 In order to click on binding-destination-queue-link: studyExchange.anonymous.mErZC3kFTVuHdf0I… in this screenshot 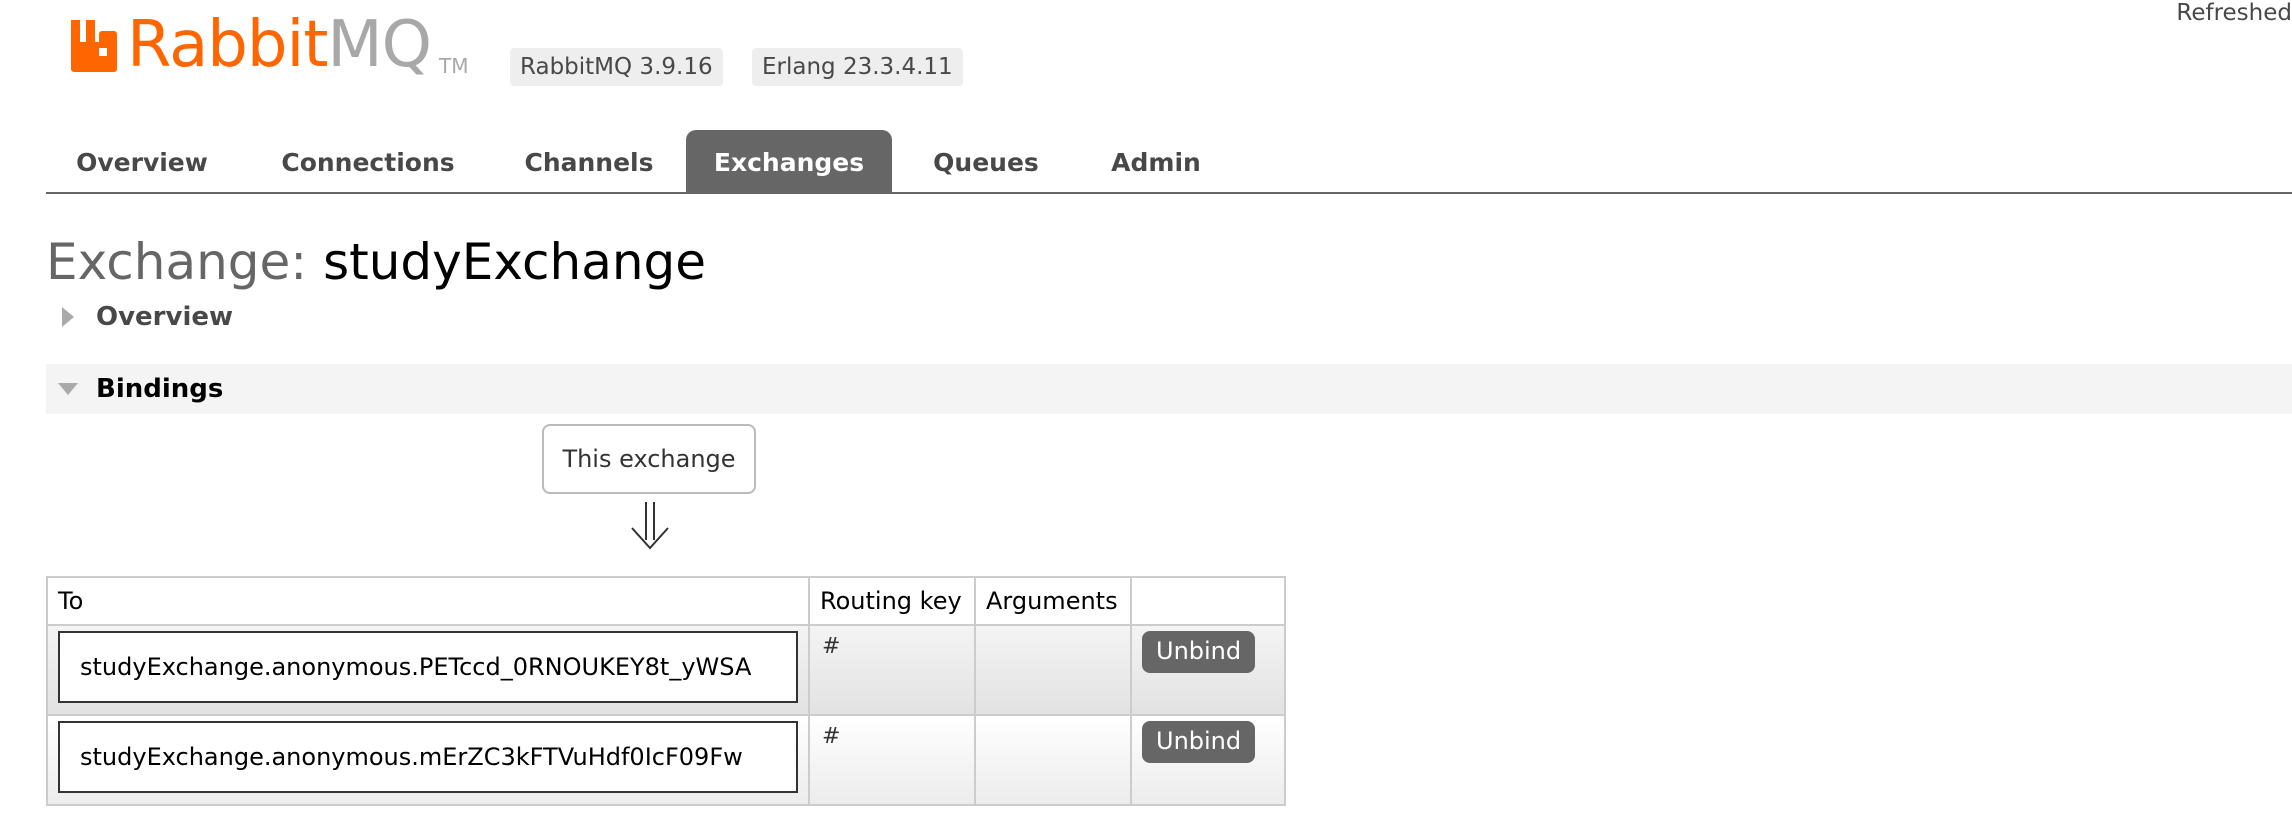, I will do `click(428, 757)`.